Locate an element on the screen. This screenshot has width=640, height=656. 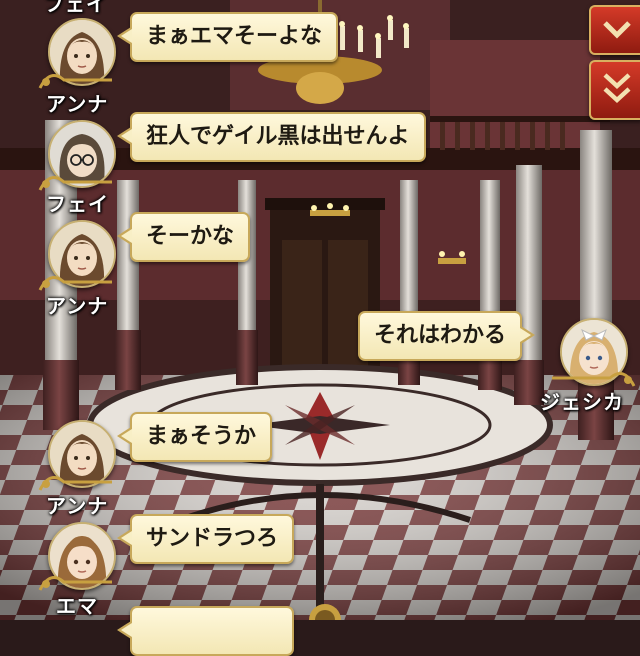
chevron-down-icon is located at coordinates (617, 30).